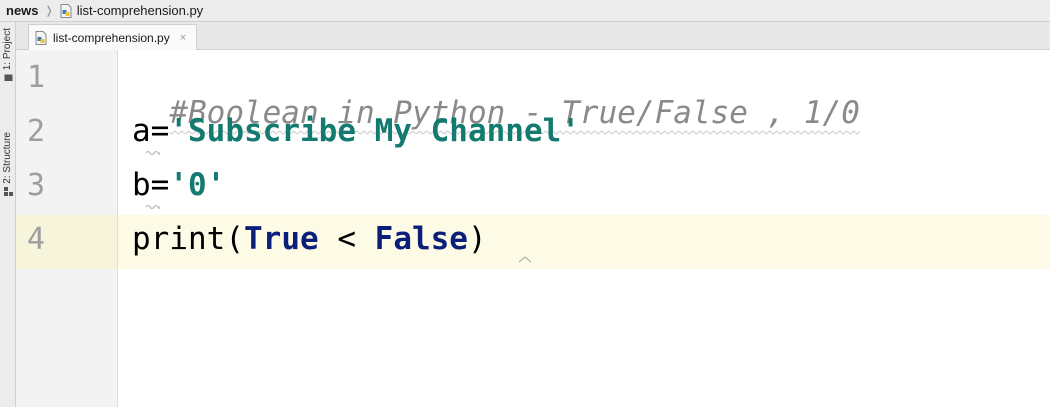 The image size is (1050, 407). Describe the element at coordinates (281, 239) in the screenshot. I see `keyword-true-token: True` at that location.